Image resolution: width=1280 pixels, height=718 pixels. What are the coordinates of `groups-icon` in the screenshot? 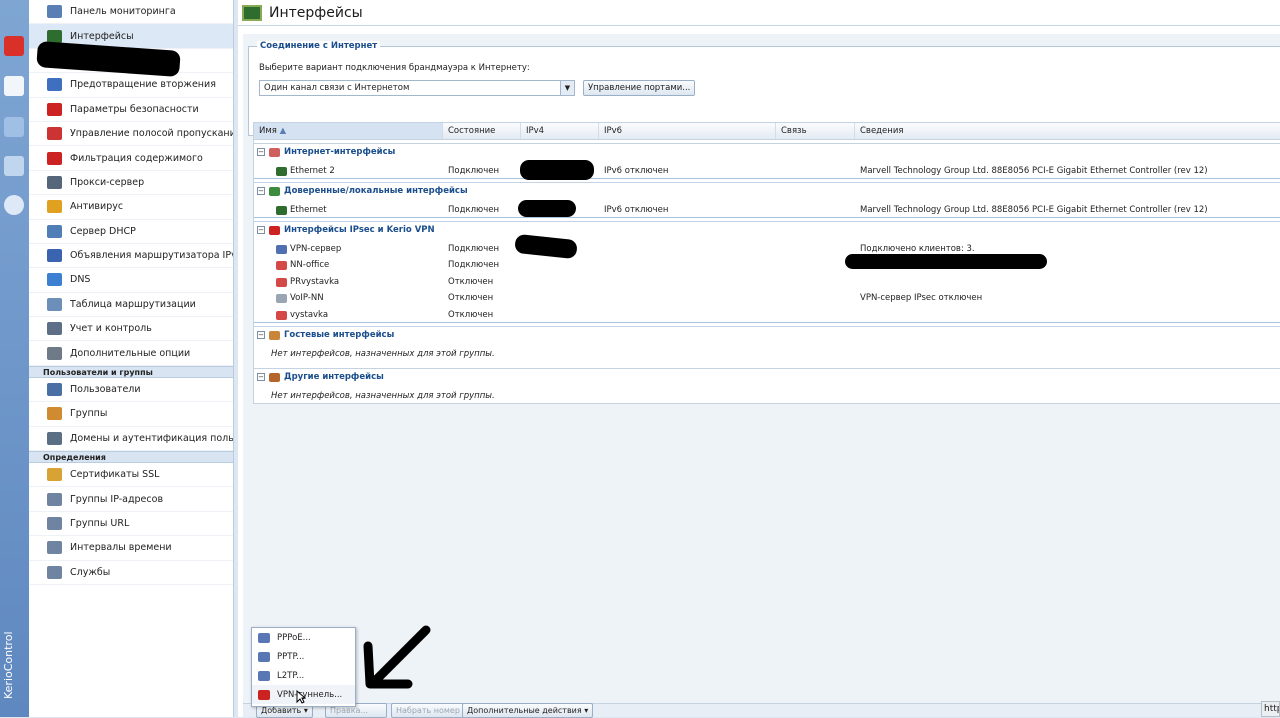 It's located at (54, 414).